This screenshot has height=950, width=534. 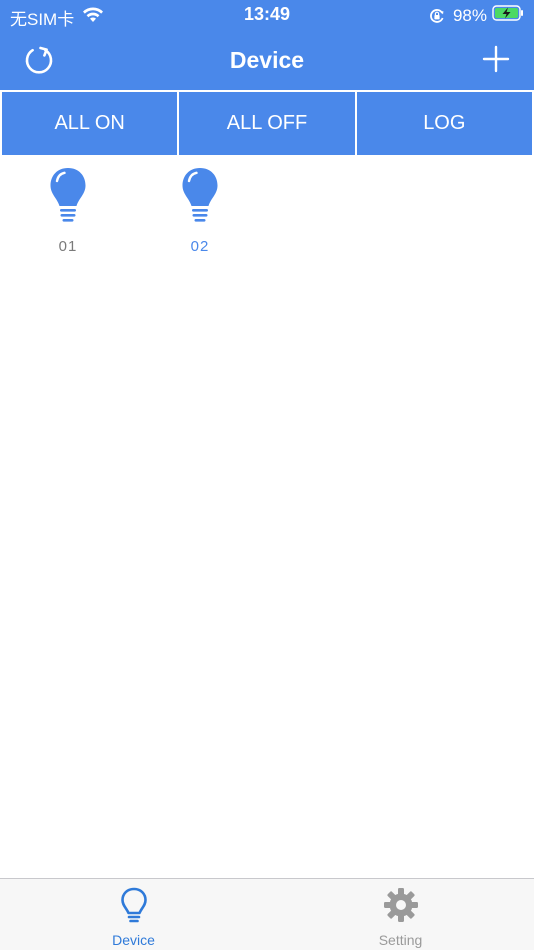 I want to click on tab-setting: Setting, so click(x=400, y=914).